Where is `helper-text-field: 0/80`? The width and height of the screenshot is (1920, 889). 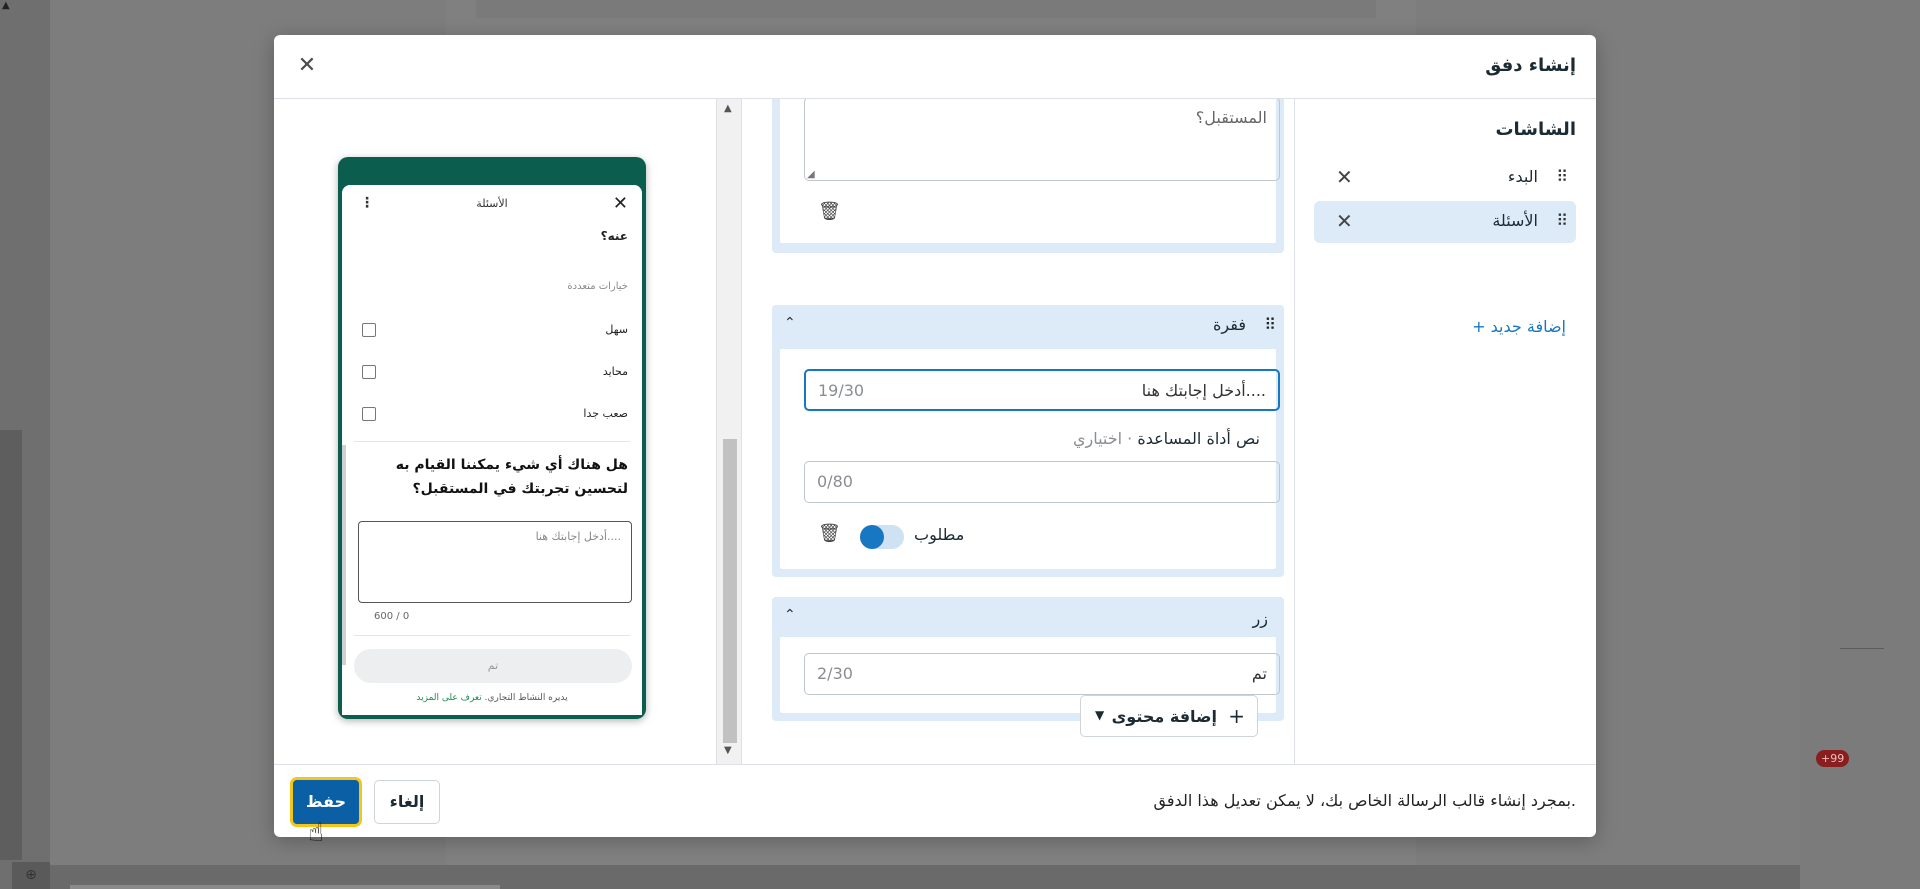
helper-text-field: 0/80 is located at coordinates (1042, 482).